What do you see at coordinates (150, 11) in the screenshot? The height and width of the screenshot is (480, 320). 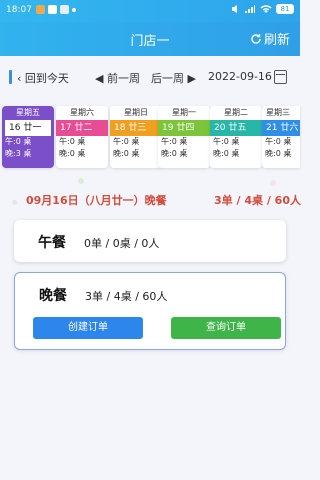 I see `status-bar: 18:07 81` at bounding box center [150, 11].